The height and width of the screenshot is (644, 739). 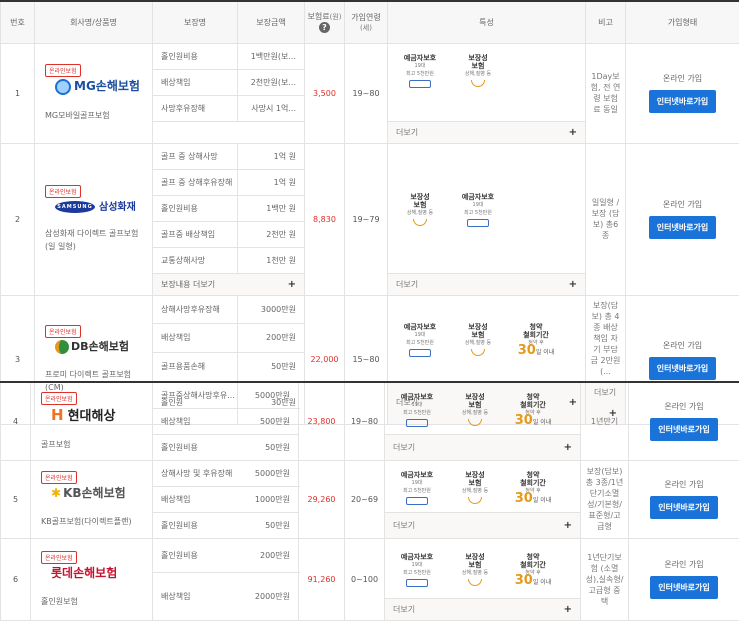 What do you see at coordinates (91, 421) in the screenshot?
I see `company-cell: 온라인보험 H 현대해상 골프보험` at bounding box center [91, 421].